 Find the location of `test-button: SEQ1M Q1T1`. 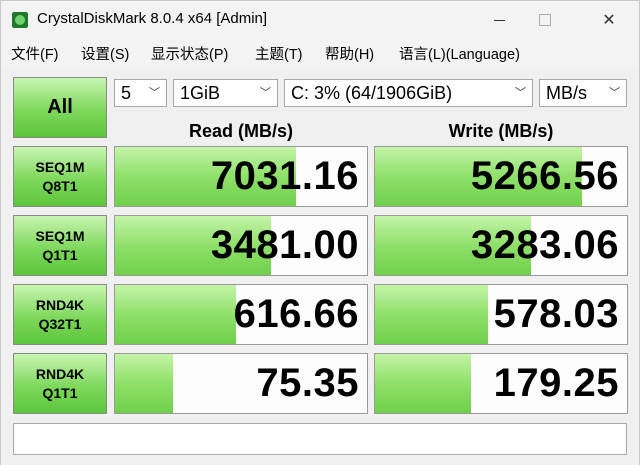

test-button: SEQ1M Q1T1 is located at coordinates (60, 245).